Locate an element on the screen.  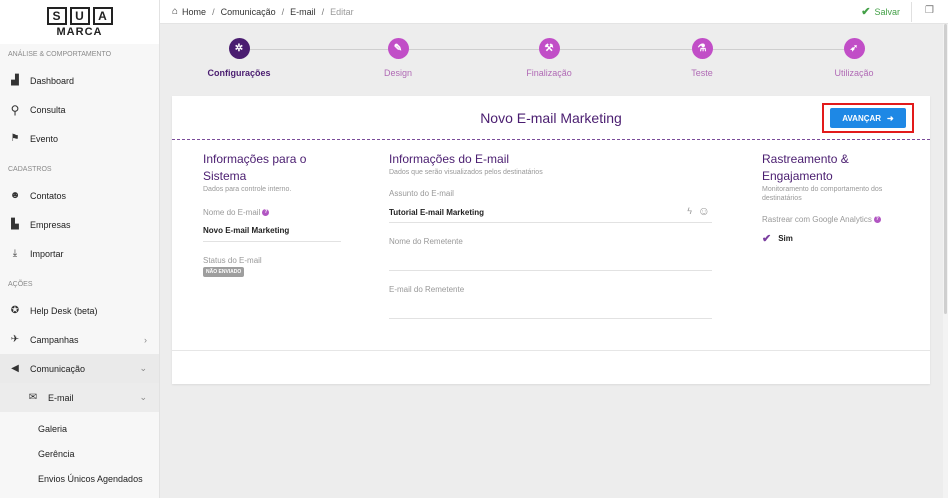
status-label: Status do E-mail is located at coordinates (232, 260).